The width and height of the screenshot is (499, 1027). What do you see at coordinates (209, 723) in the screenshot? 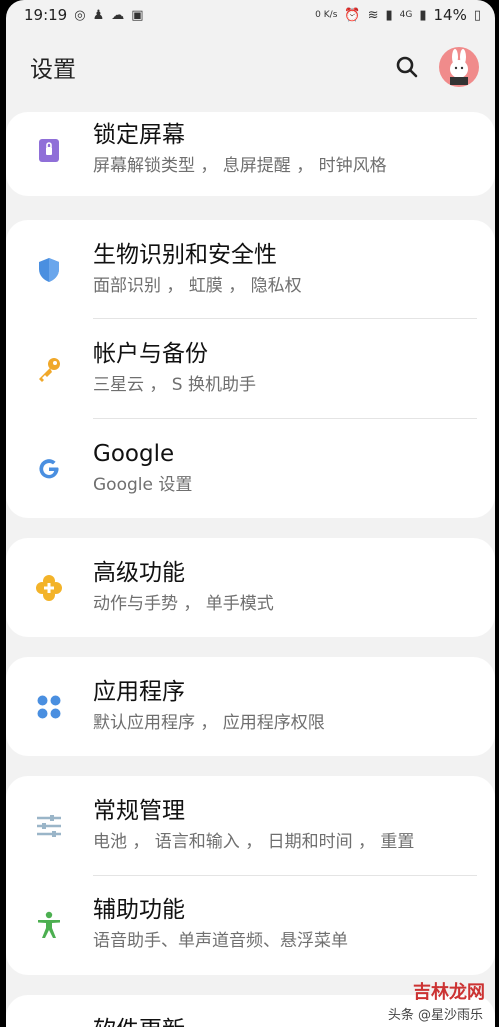
I see `item-subtitle: 默认应用程序 ， 应用程序权限` at bounding box center [209, 723].